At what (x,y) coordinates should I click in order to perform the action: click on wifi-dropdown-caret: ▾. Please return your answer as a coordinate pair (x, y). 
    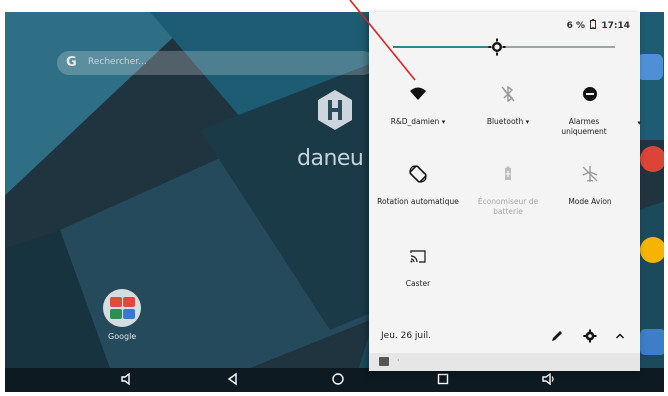
    Looking at the image, I should click on (444, 122).